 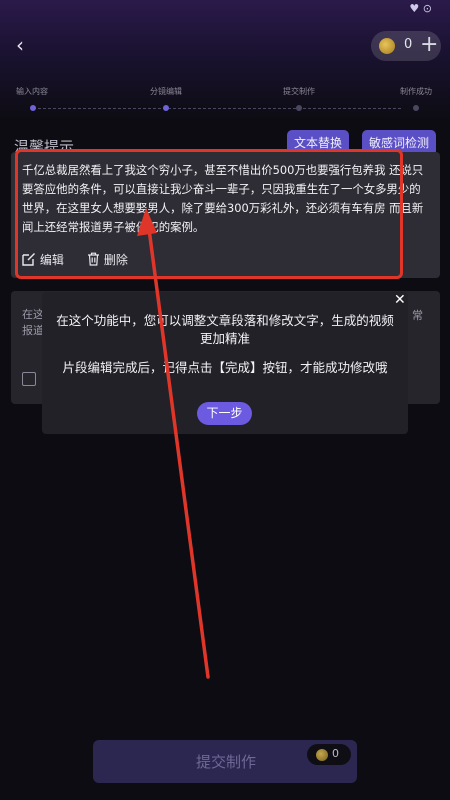 I want to click on submit-coin-pill, so click(x=329, y=754).